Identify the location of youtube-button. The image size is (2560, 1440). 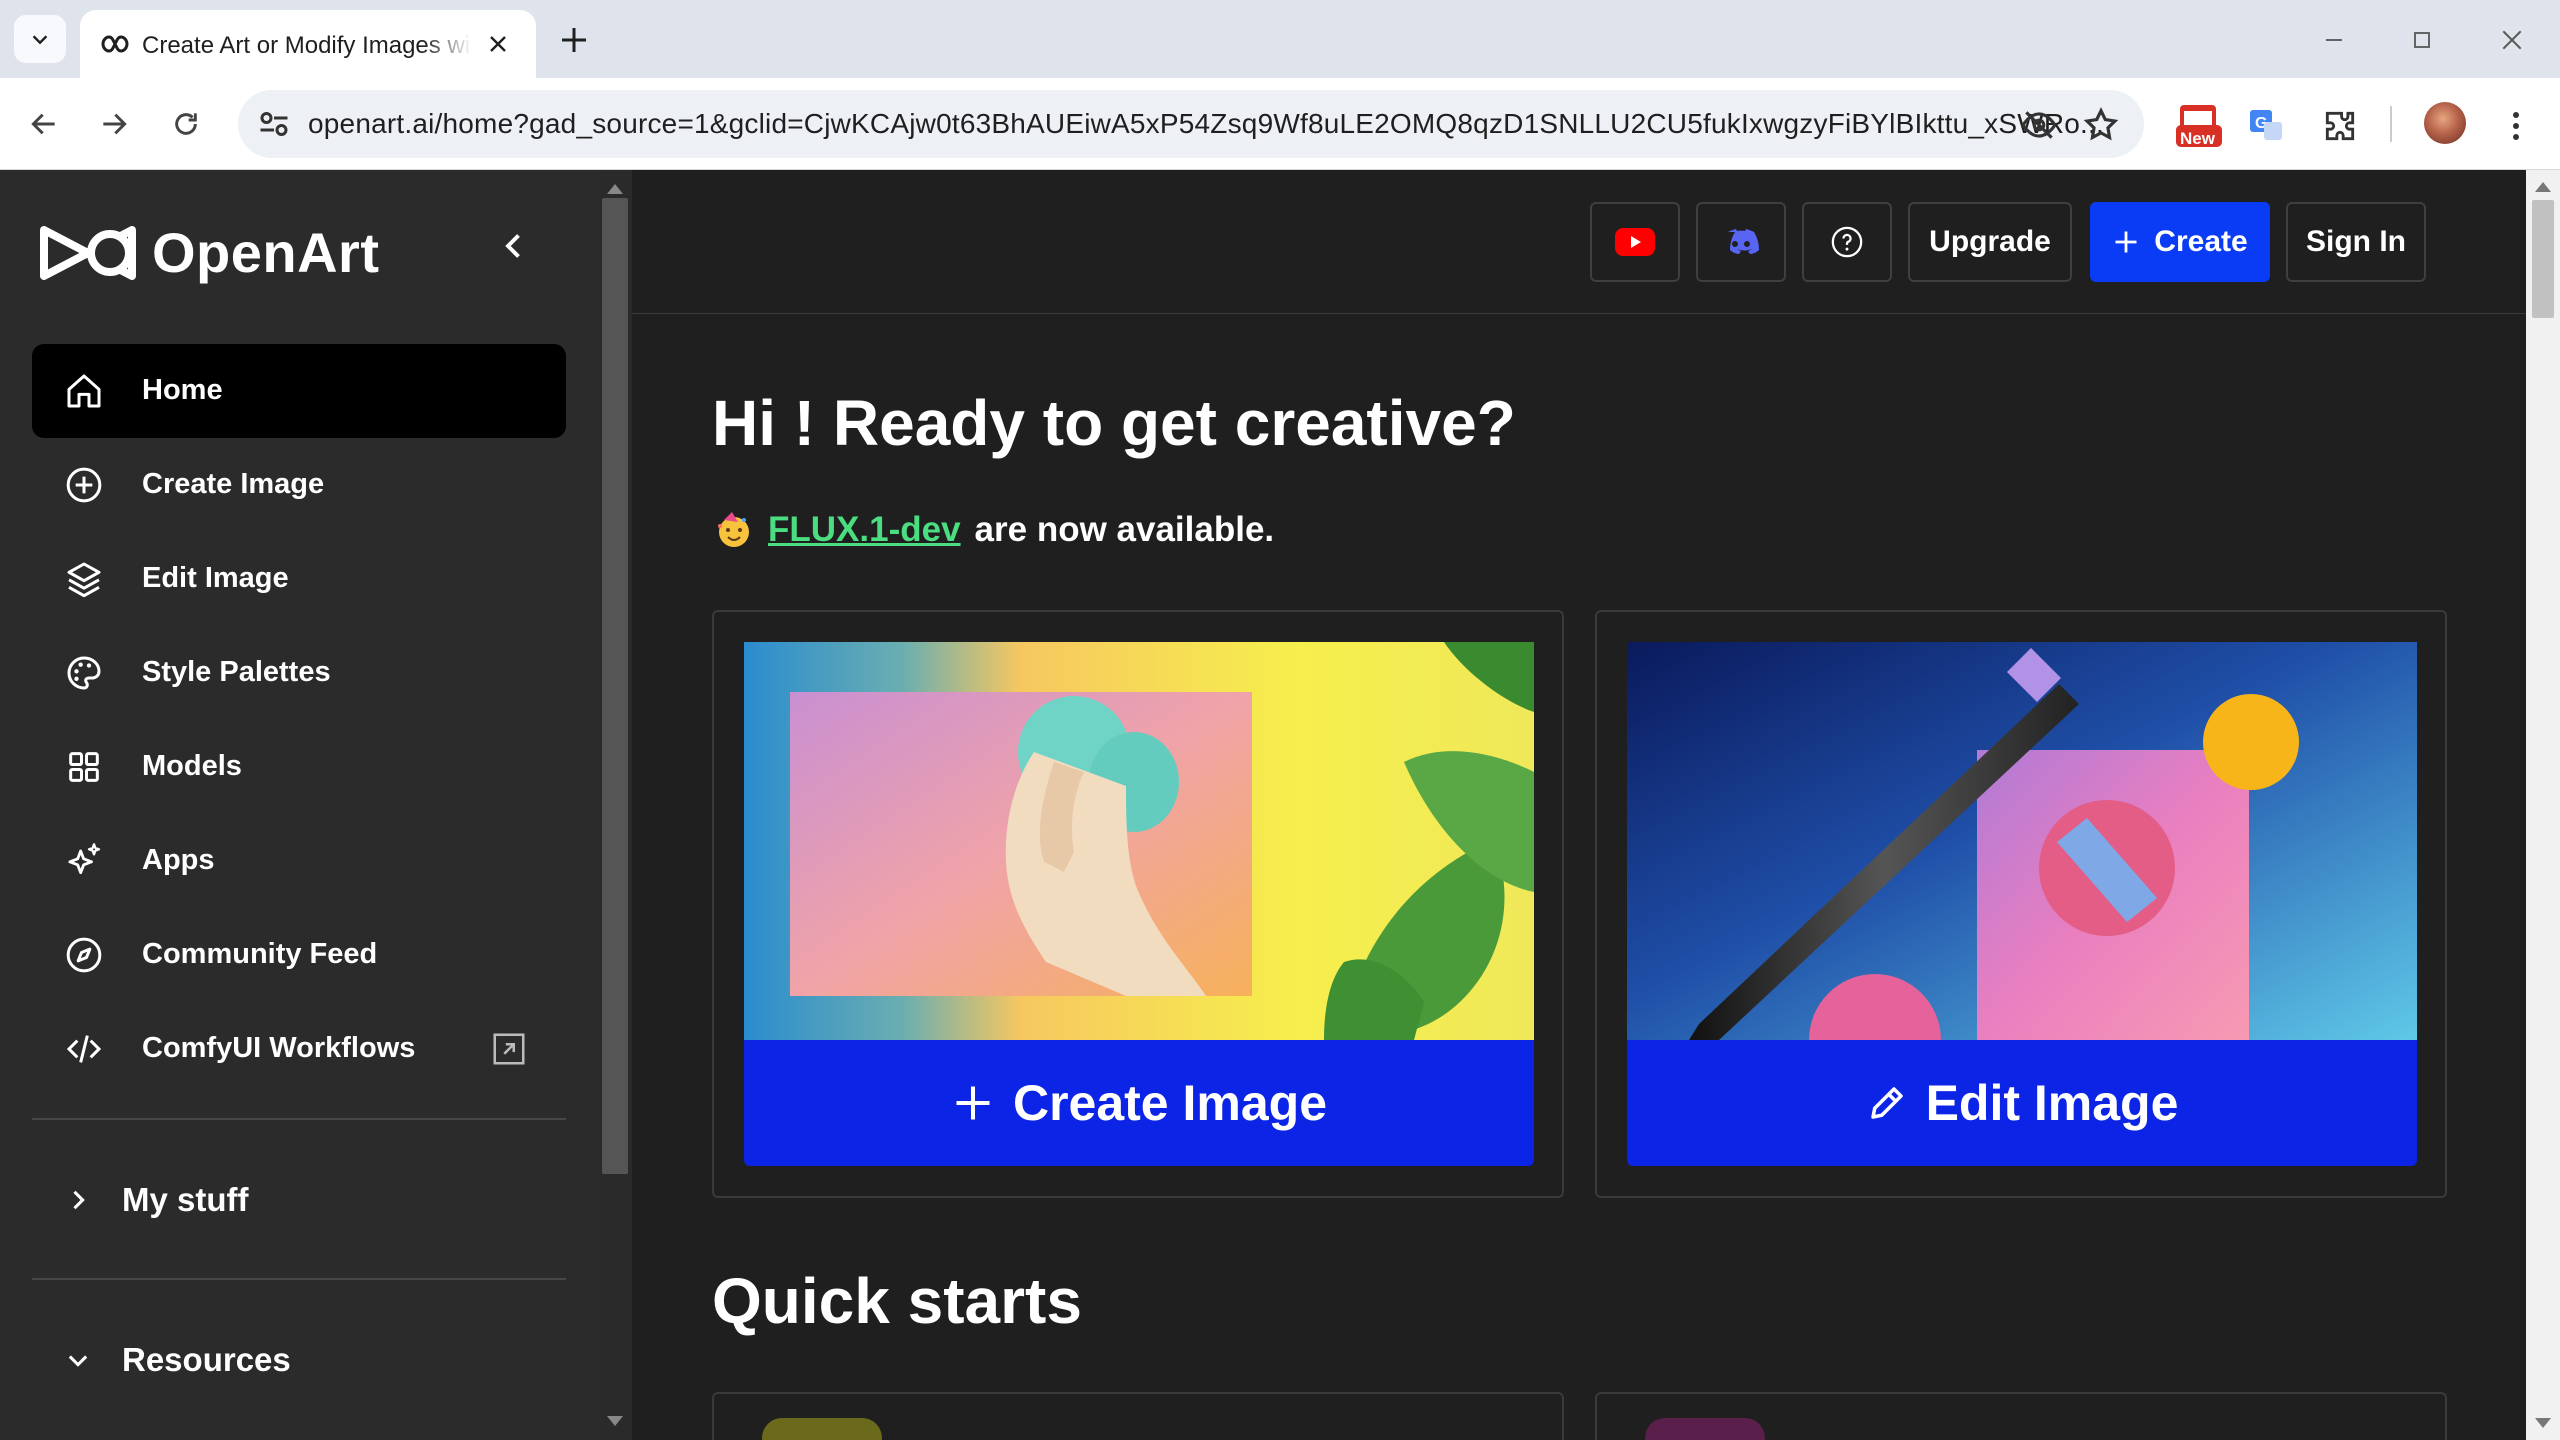
(1635, 242).